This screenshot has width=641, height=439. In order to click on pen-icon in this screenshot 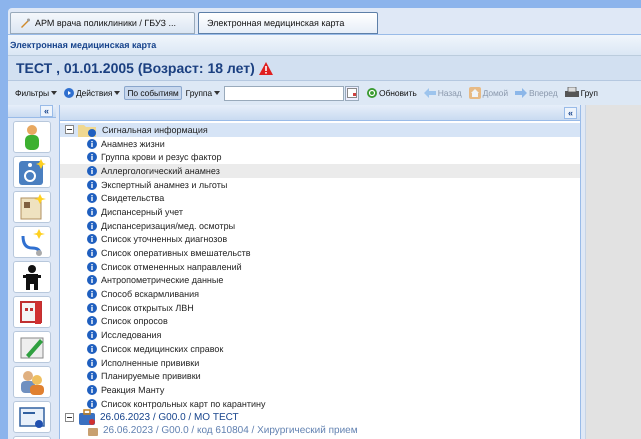, I will do `click(25, 23)`.